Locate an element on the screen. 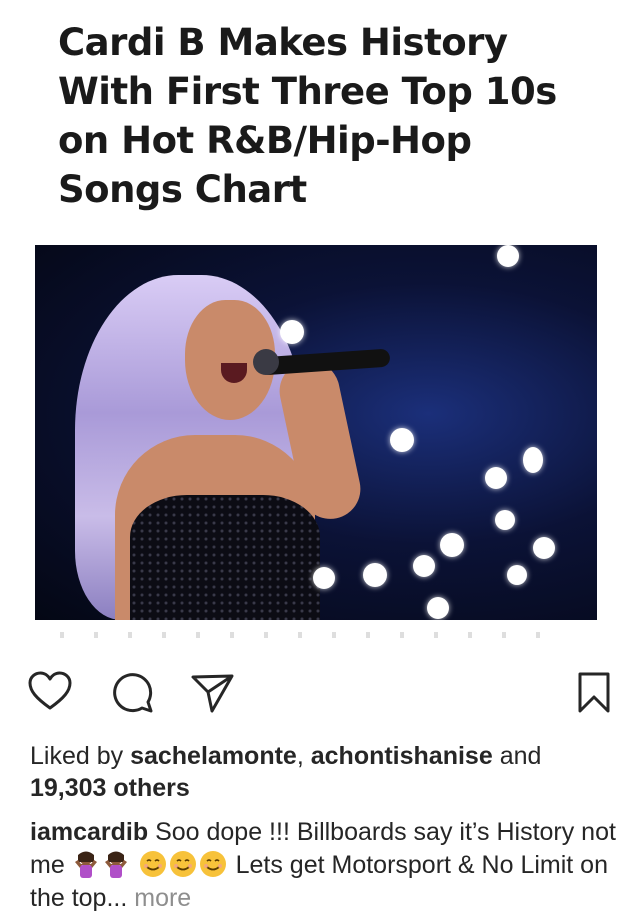 The image size is (640, 917). like-button is located at coordinates (50, 692).